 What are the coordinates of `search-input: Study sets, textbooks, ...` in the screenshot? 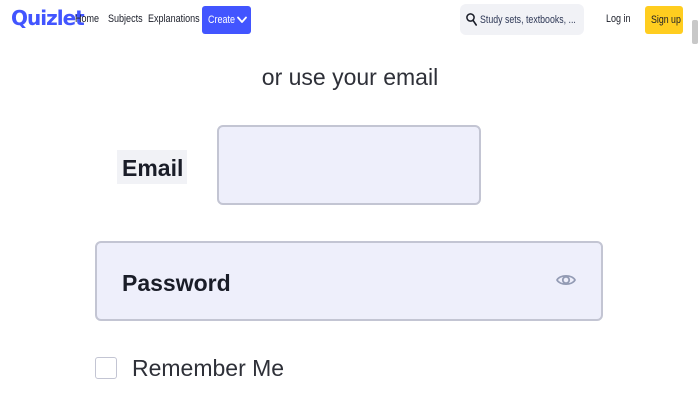 It's located at (522, 19).